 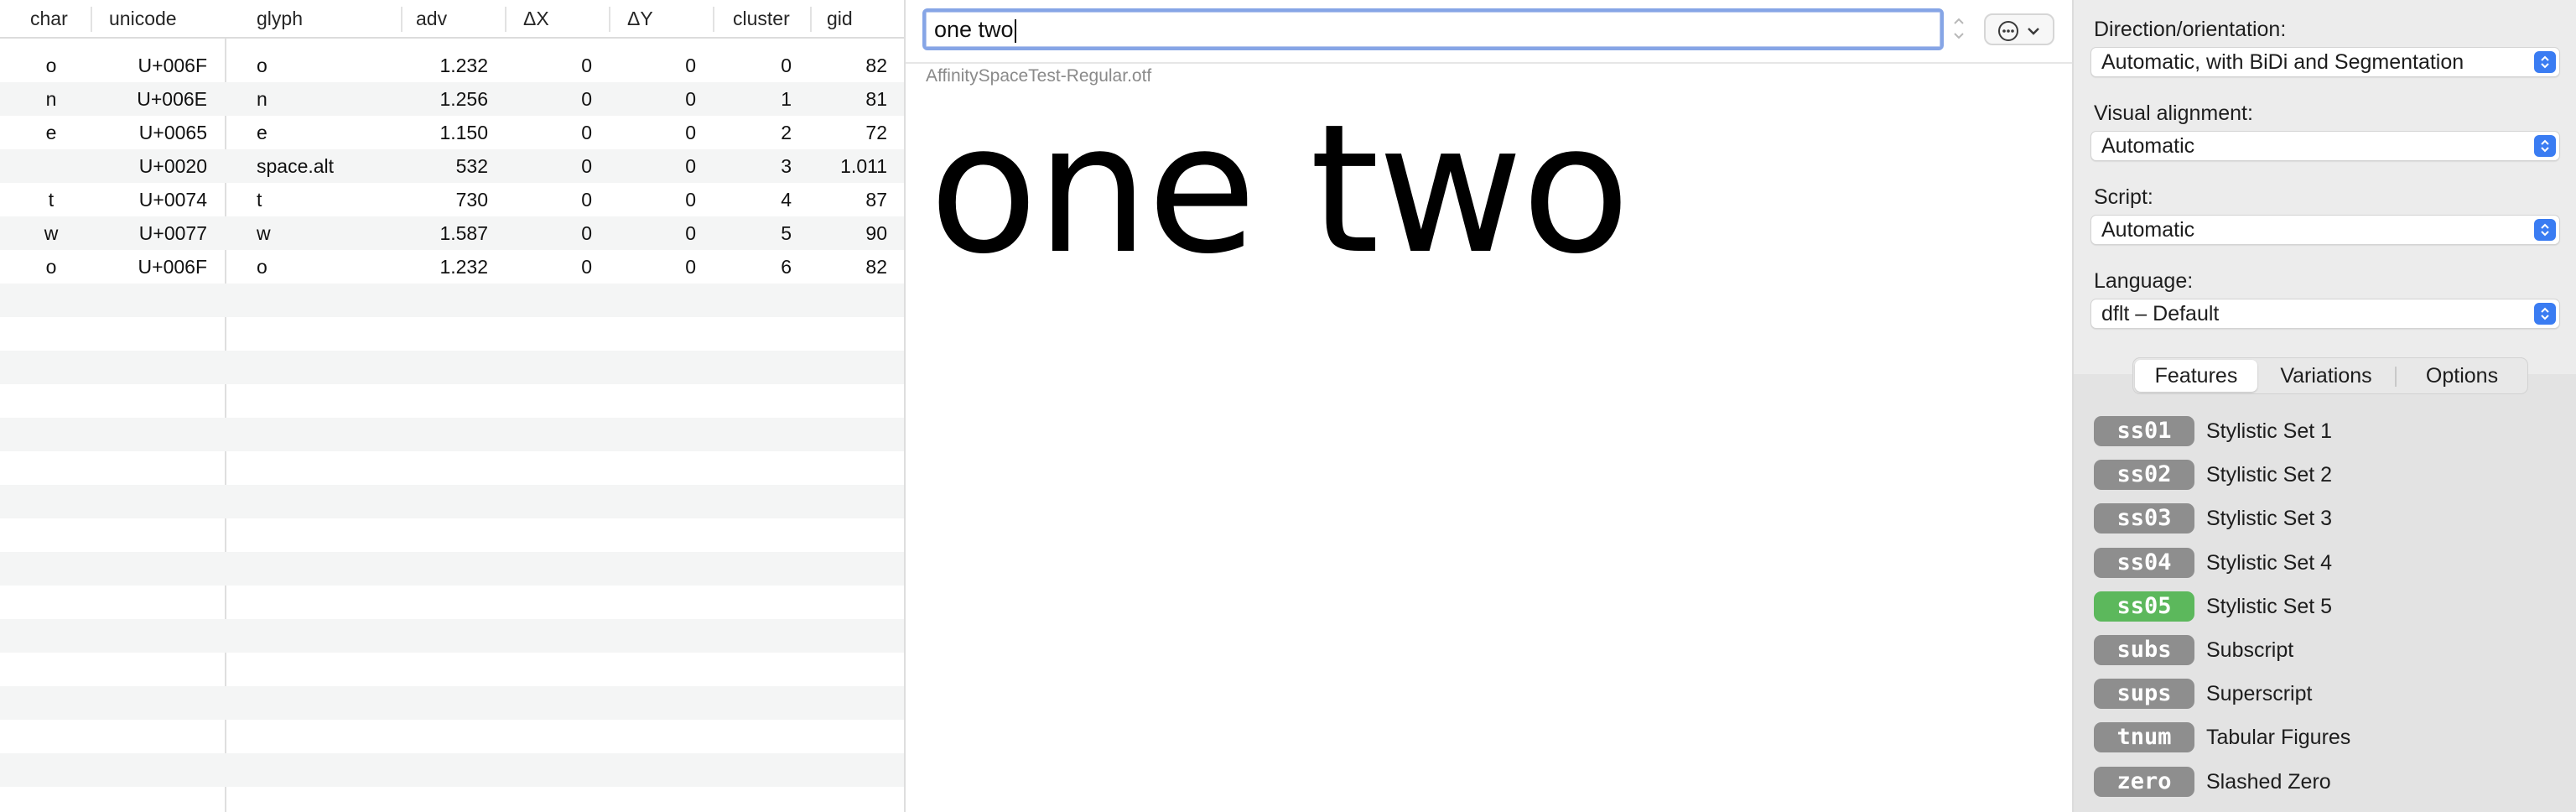 What do you see at coordinates (2328, 607) in the screenshot?
I see `feature-item: ss05 Stylistic Set 5` at bounding box center [2328, 607].